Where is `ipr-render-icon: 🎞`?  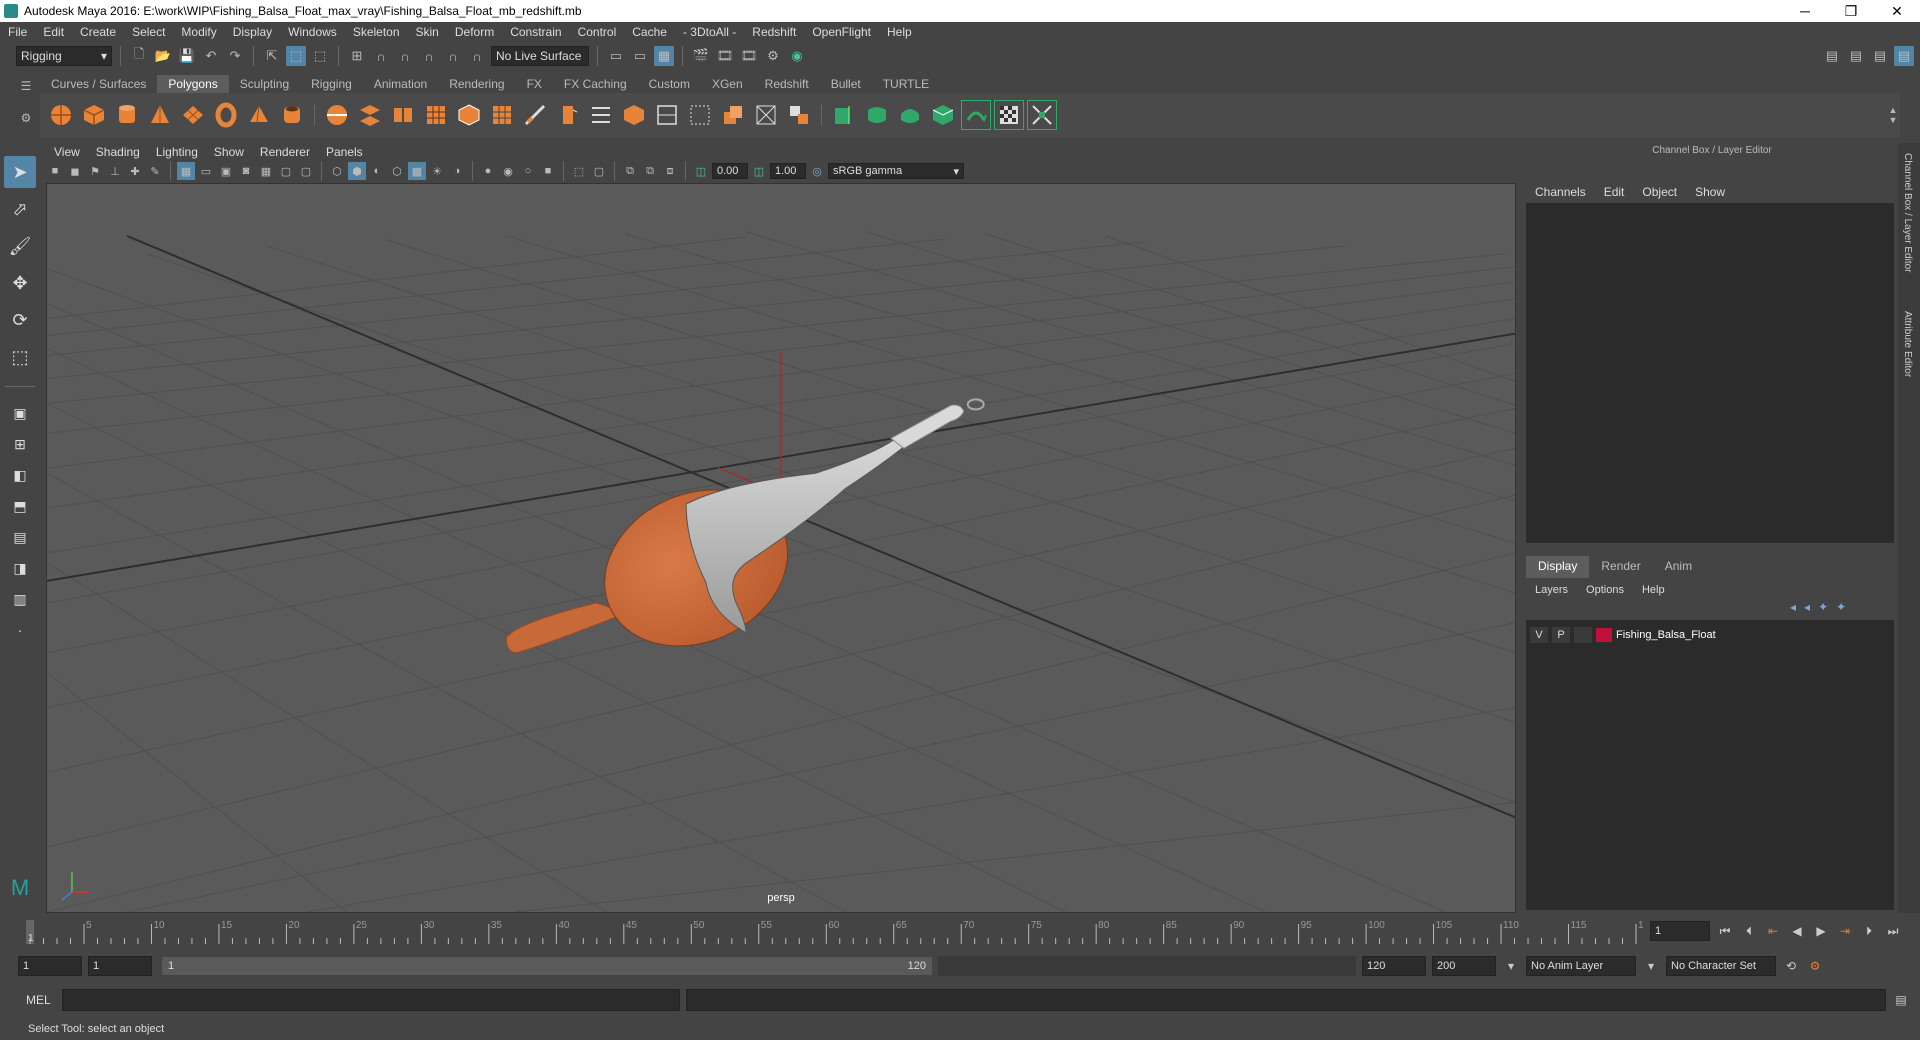
ipr-render-icon: 🎞 is located at coordinates (749, 56).